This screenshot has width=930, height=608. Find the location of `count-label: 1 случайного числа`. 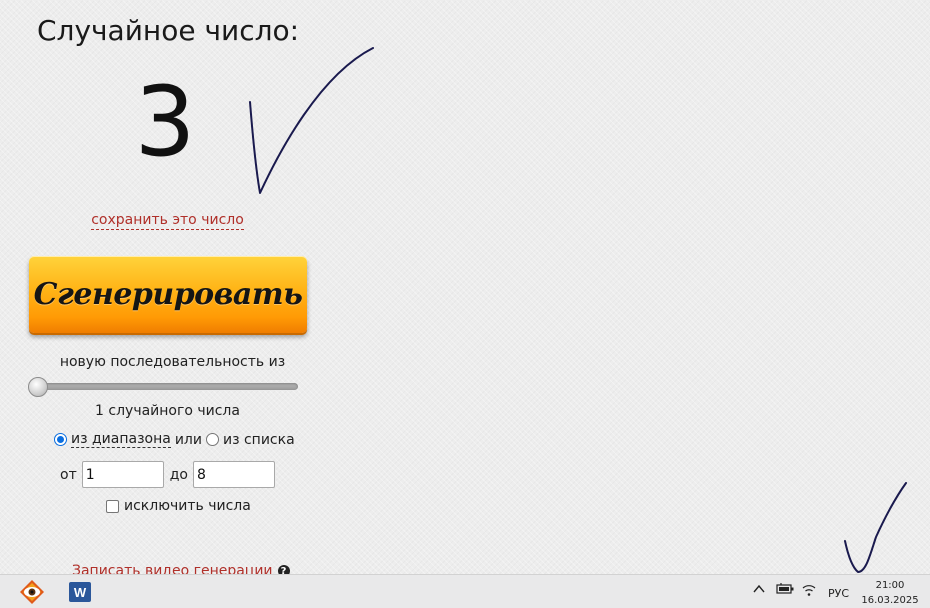

count-label: 1 случайного числа is located at coordinates (167, 411).